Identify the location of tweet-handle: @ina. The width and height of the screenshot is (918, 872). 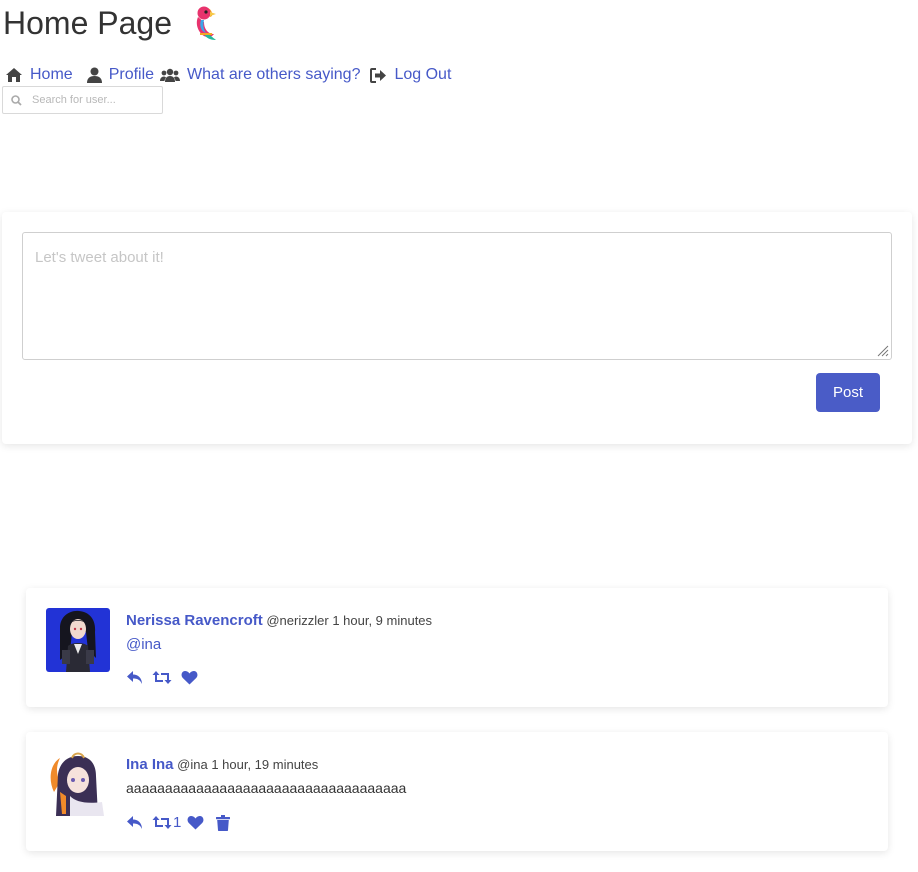
(192, 764).